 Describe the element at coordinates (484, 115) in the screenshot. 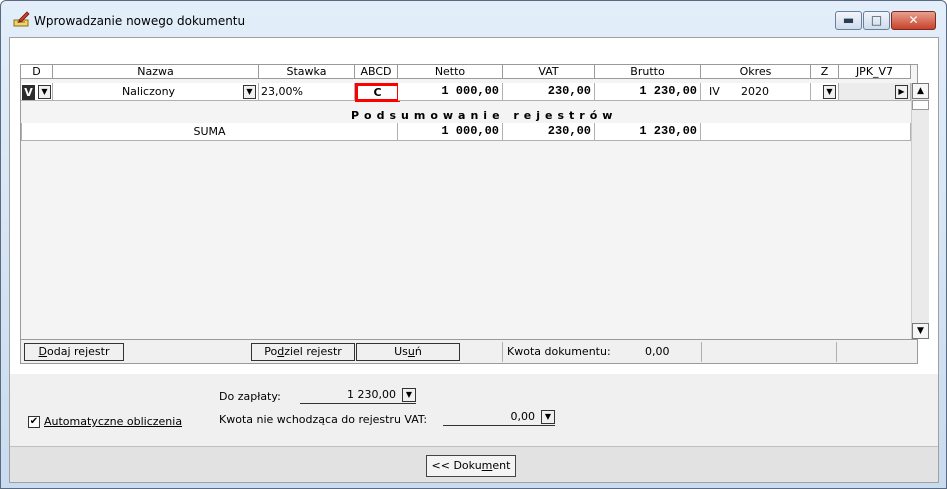

I see `summary-title: Podsumowanie rejestrów` at that location.